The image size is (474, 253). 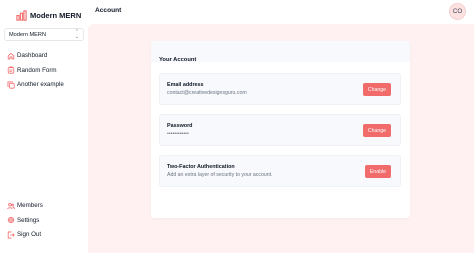 What do you see at coordinates (108, 10) in the screenshot?
I see `page-title: Account` at bounding box center [108, 10].